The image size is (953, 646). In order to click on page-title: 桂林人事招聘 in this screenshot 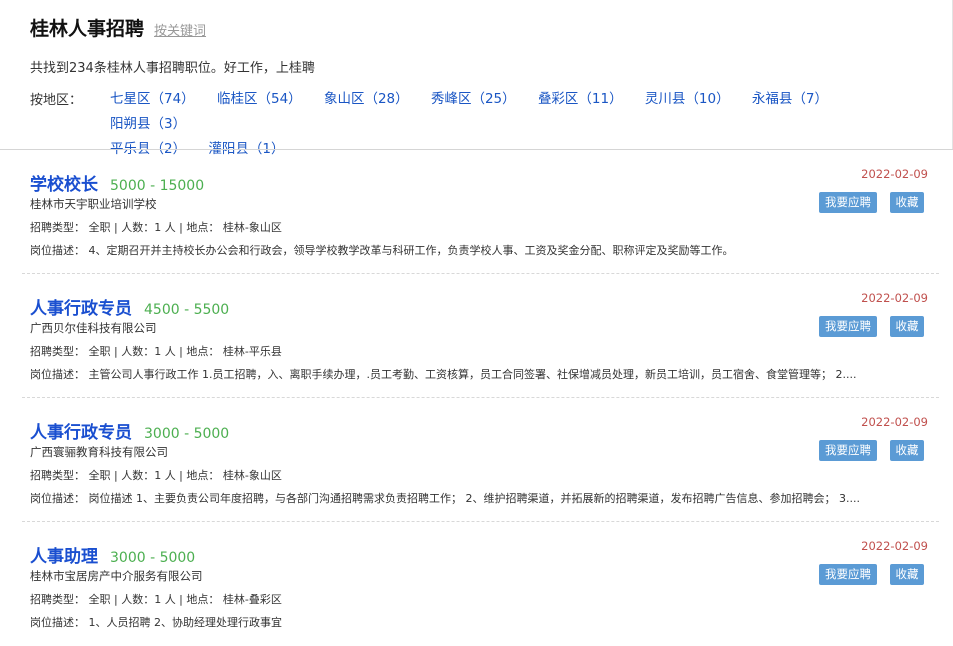, I will do `click(87, 29)`.